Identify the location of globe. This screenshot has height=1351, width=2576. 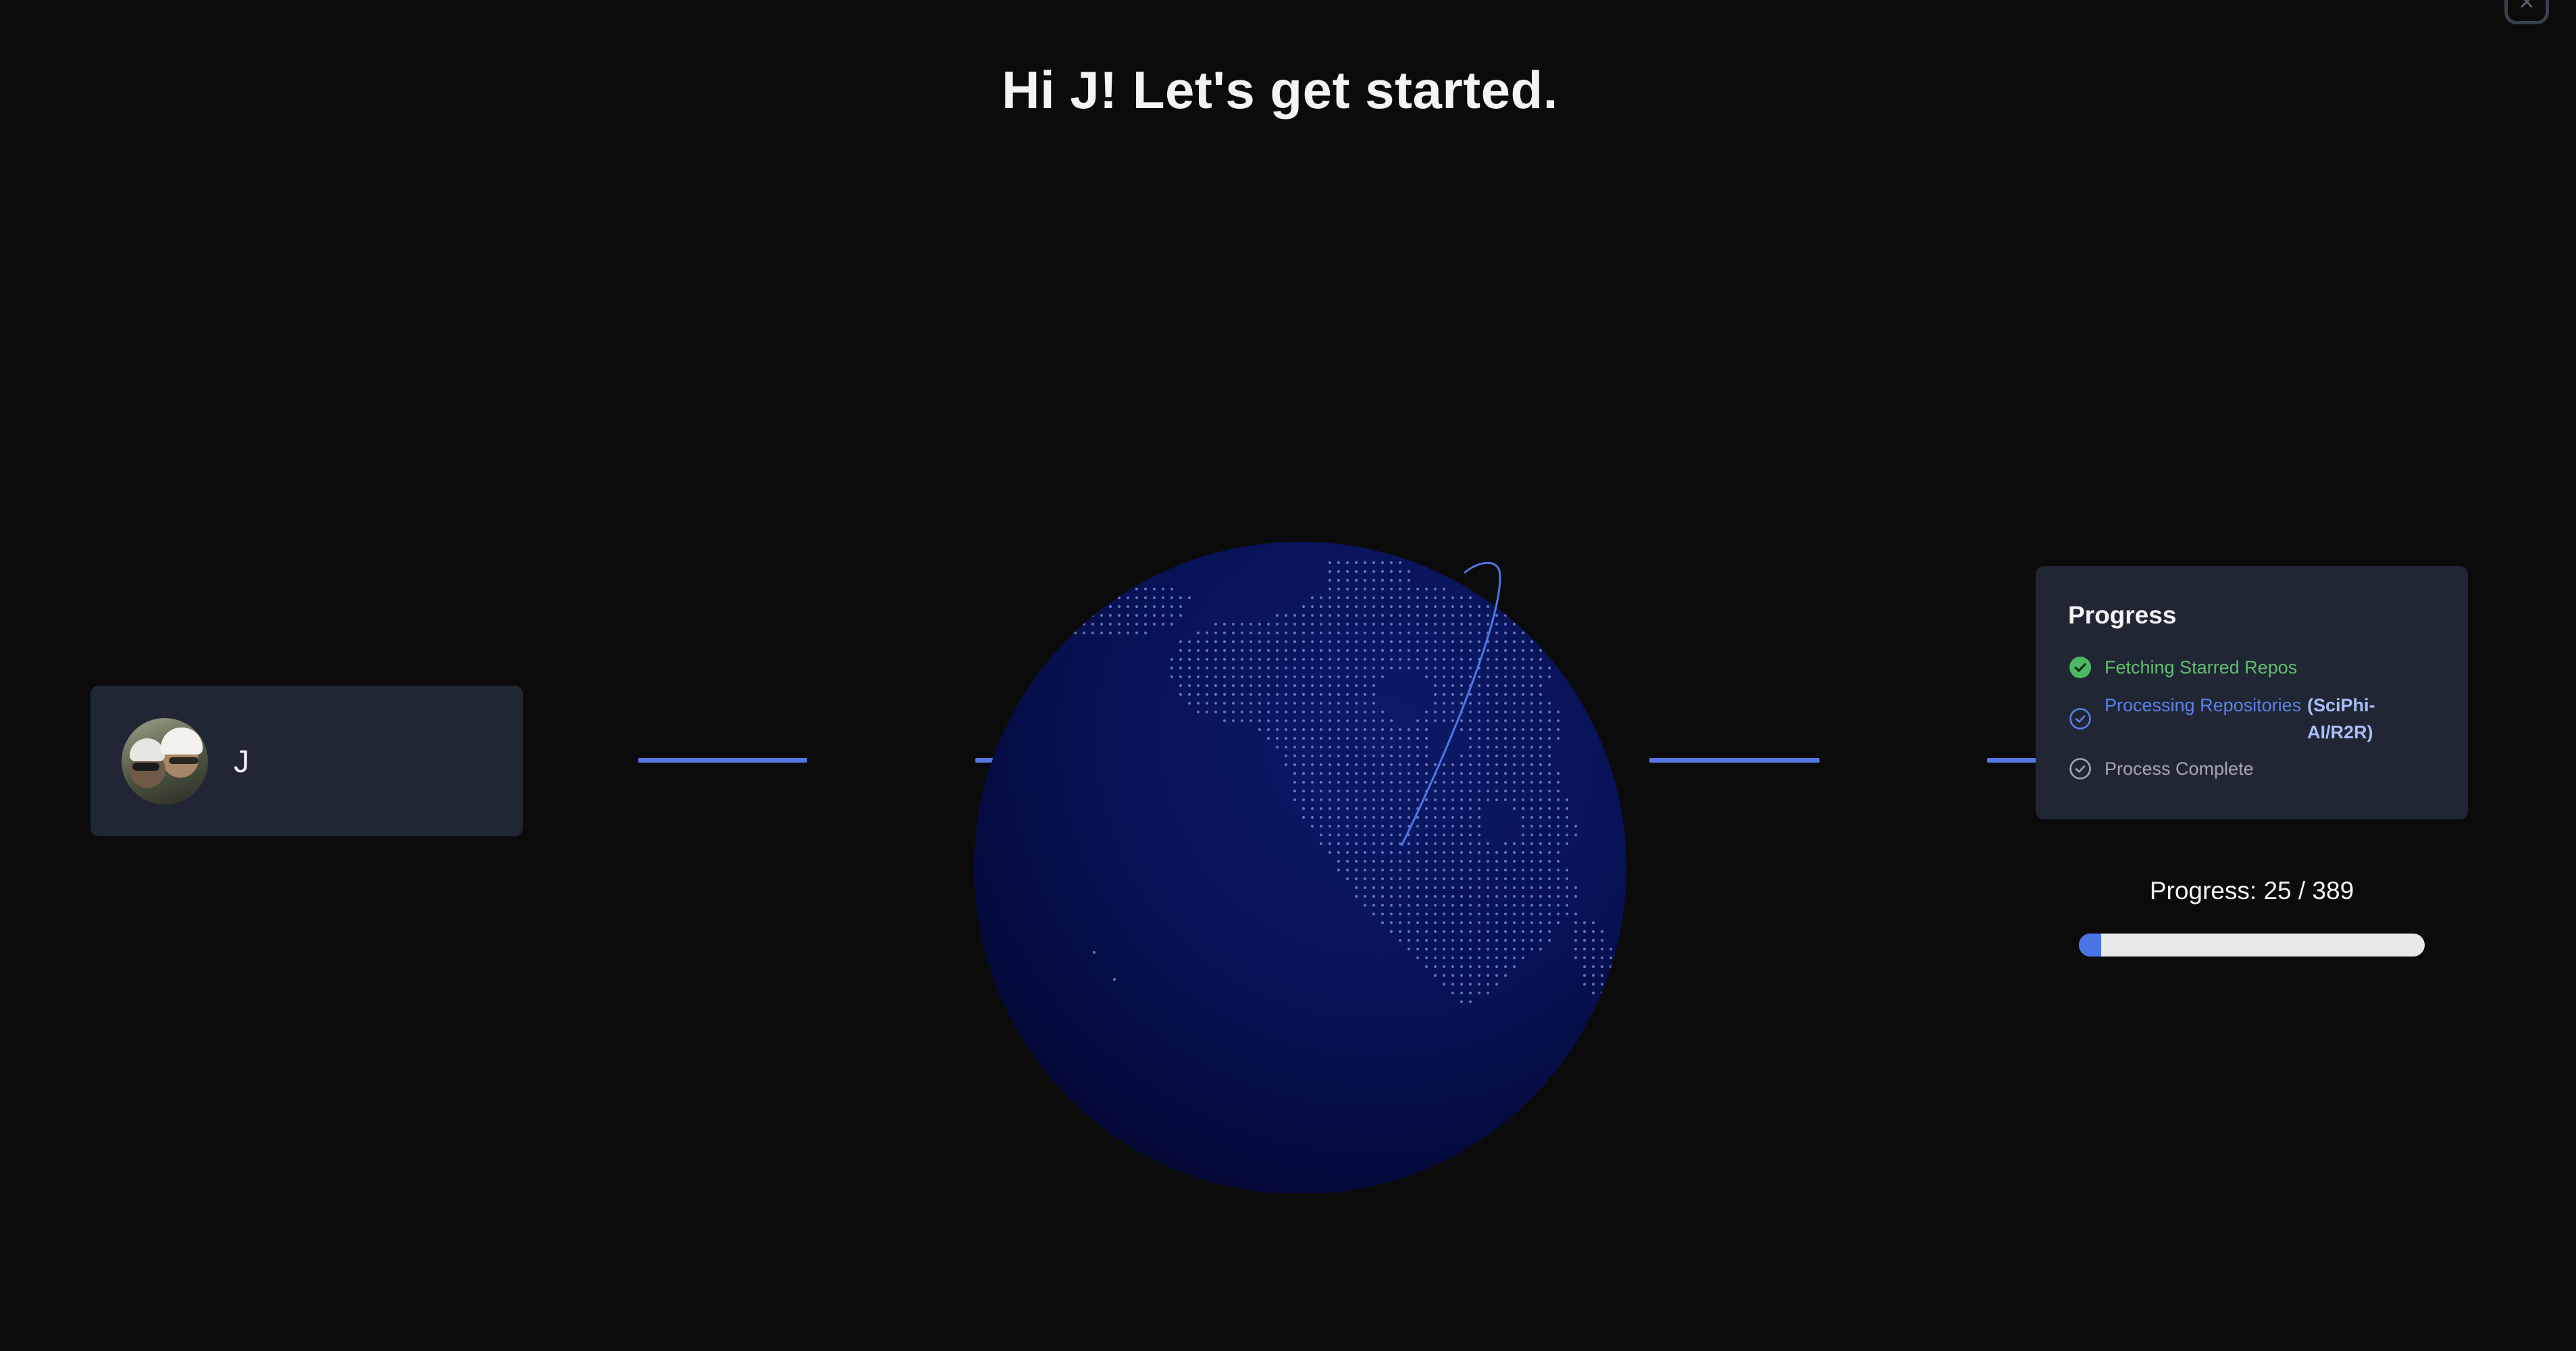
(1300, 866).